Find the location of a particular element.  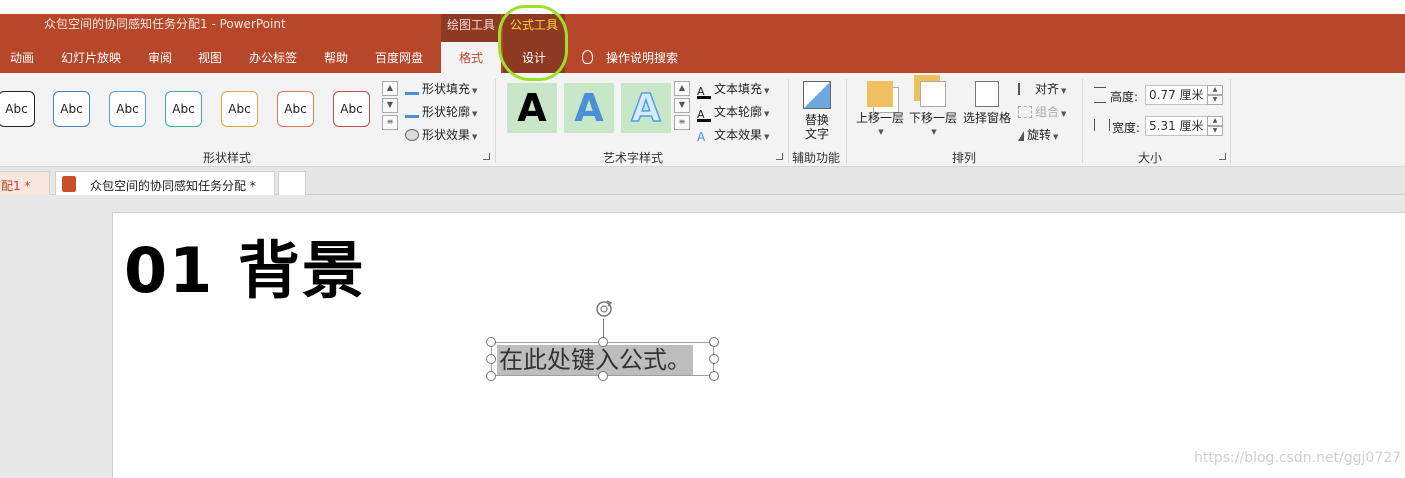

tab-review: 审阅 is located at coordinates (160, 57).